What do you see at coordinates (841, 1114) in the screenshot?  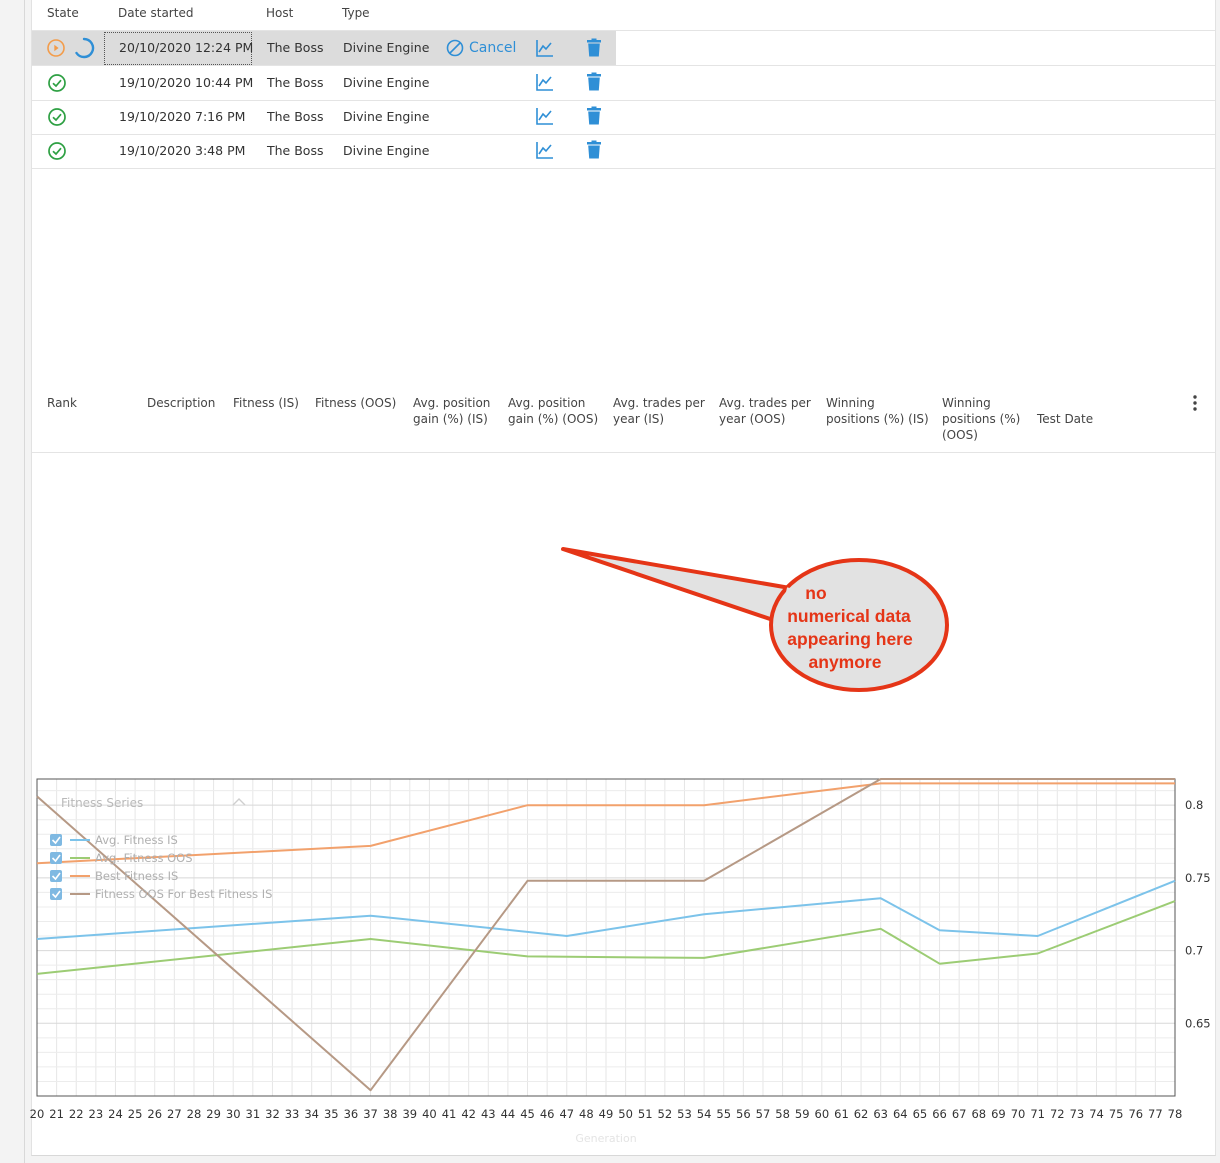 I see `x-tick-label: 61` at bounding box center [841, 1114].